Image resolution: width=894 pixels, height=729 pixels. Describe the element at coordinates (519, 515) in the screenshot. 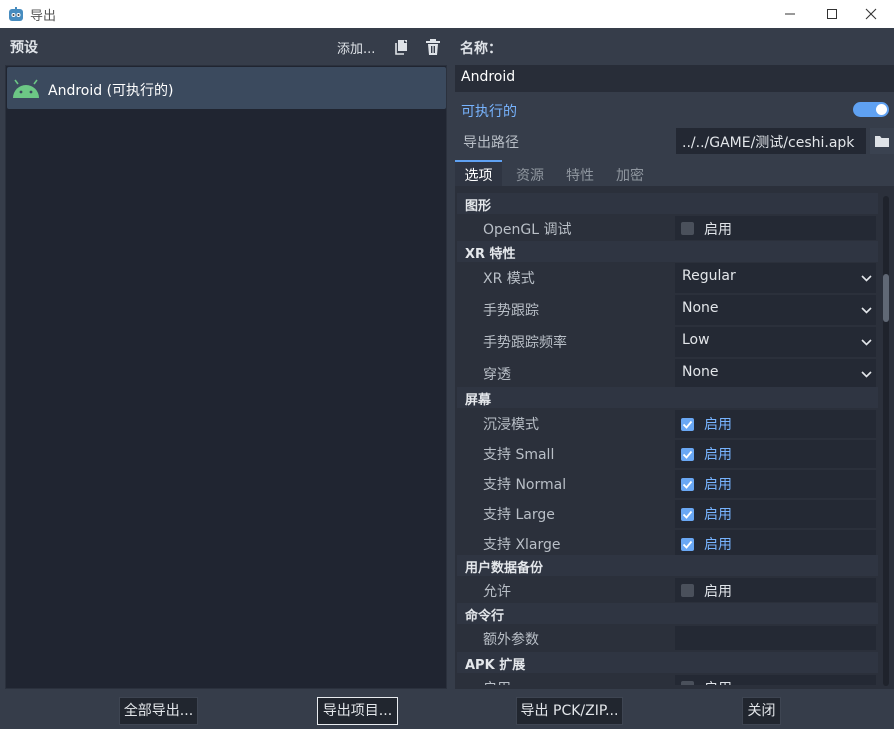

I see `prop-label: 支持 Large` at that location.